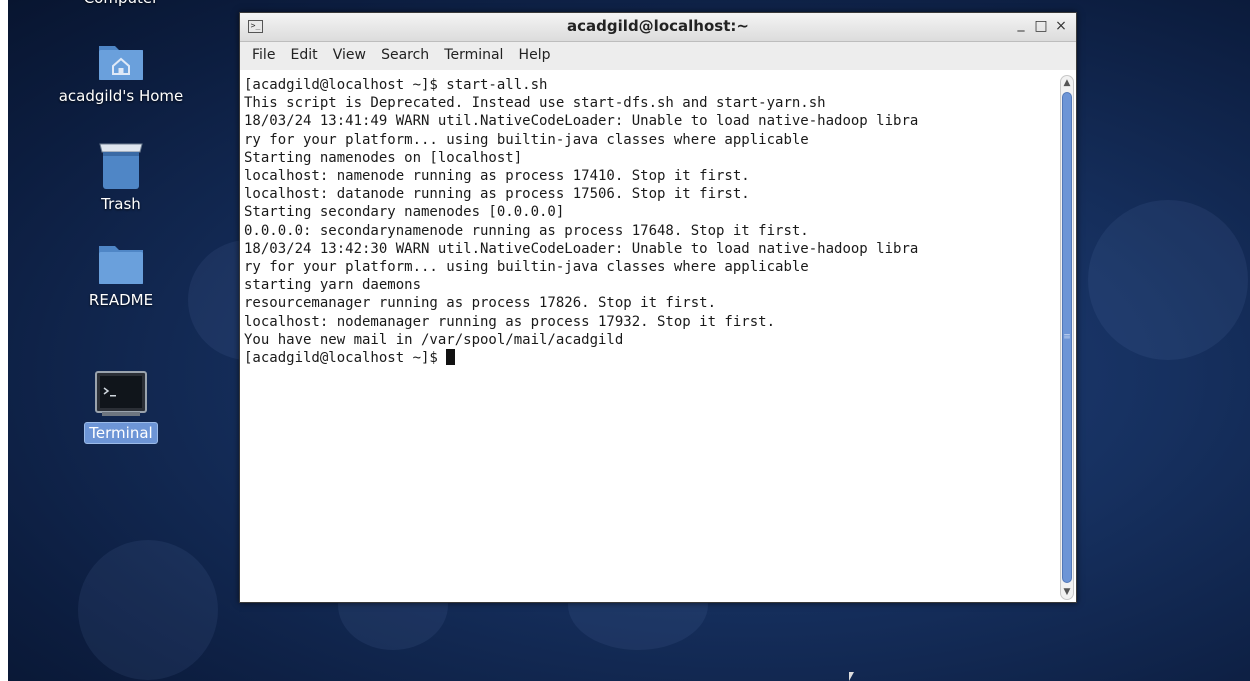  Describe the element at coordinates (345, 358) in the screenshot. I see `terminal-prompt: [acadgild@localhost ~]$` at that location.